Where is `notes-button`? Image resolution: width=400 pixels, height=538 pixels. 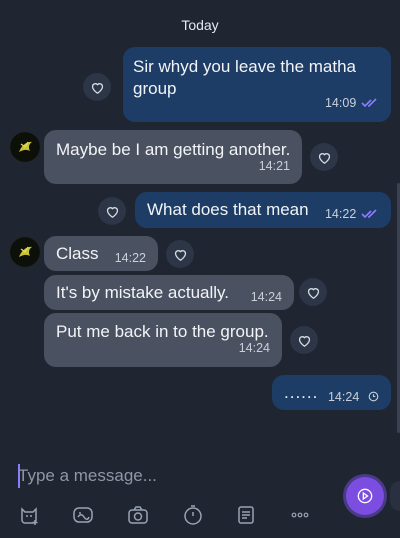
notes-button is located at coordinates (246, 515).